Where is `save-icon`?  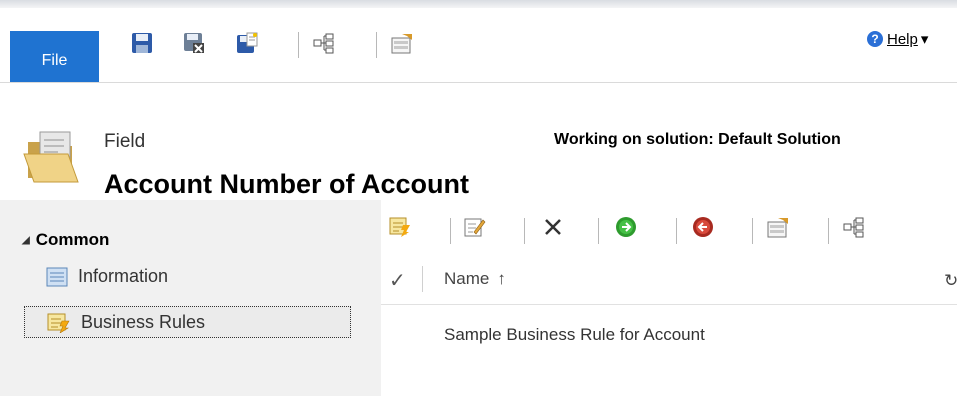
save-icon is located at coordinates (142, 43).